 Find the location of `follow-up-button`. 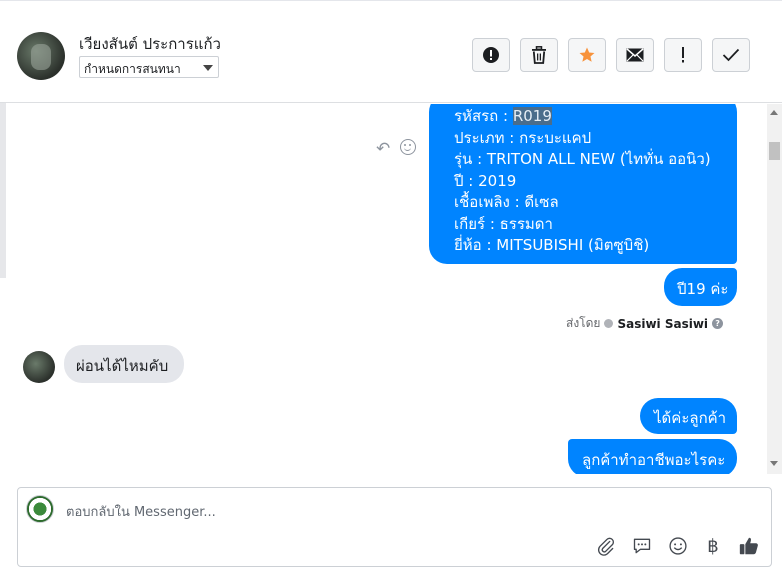

follow-up-button is located at coordinates (683, 55).